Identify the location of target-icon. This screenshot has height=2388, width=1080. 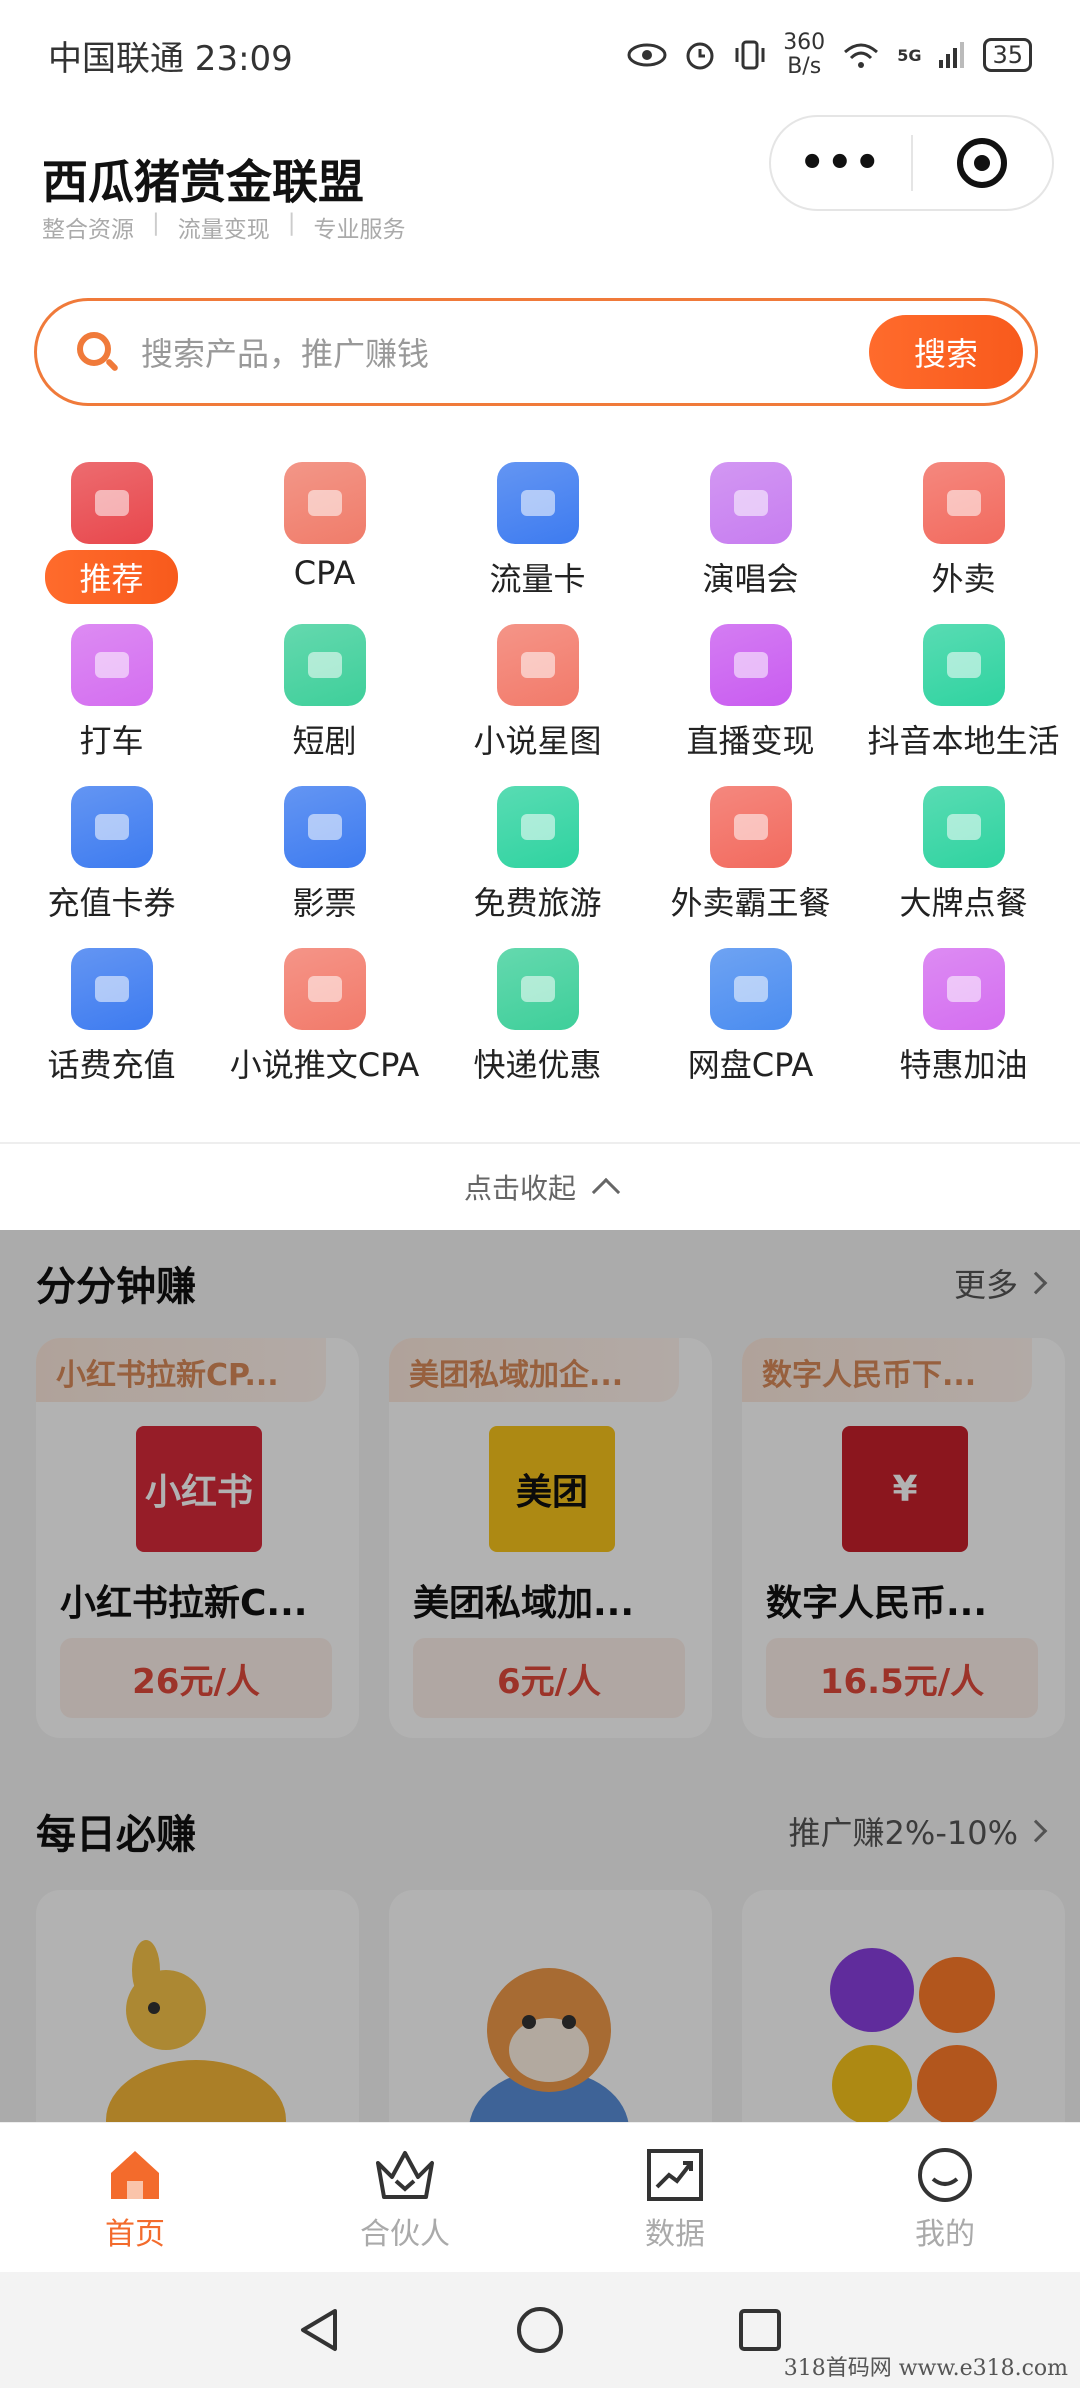
(982, 163).